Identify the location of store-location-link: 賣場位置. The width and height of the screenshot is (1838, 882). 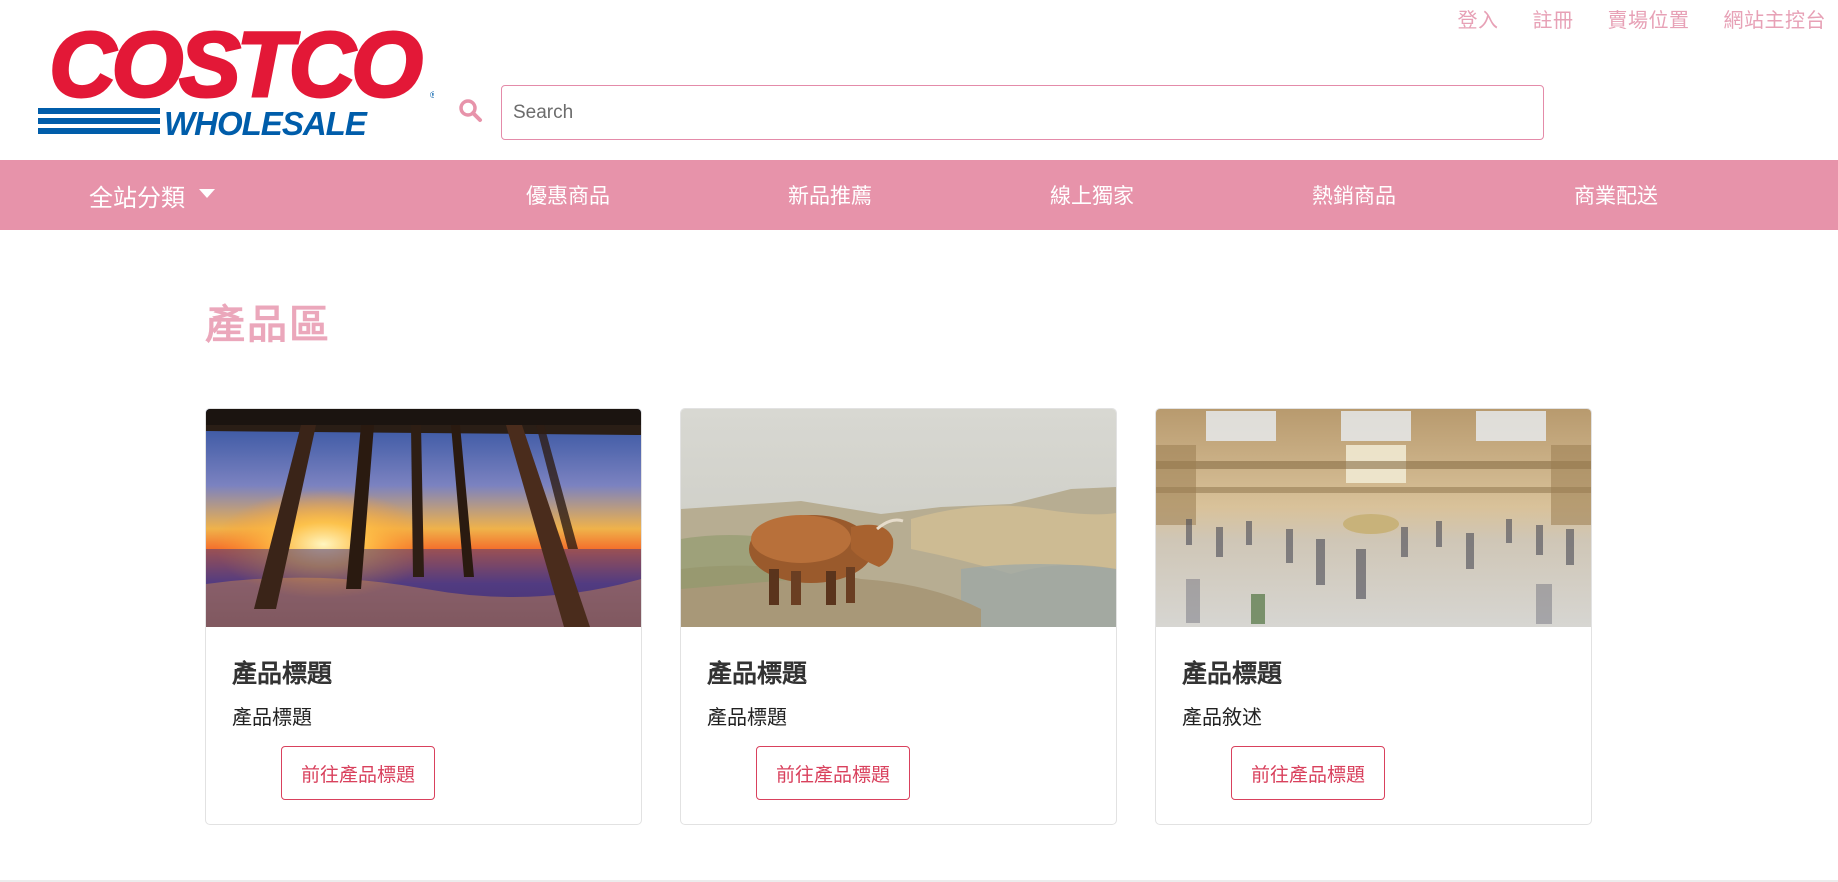
(1649, 18).